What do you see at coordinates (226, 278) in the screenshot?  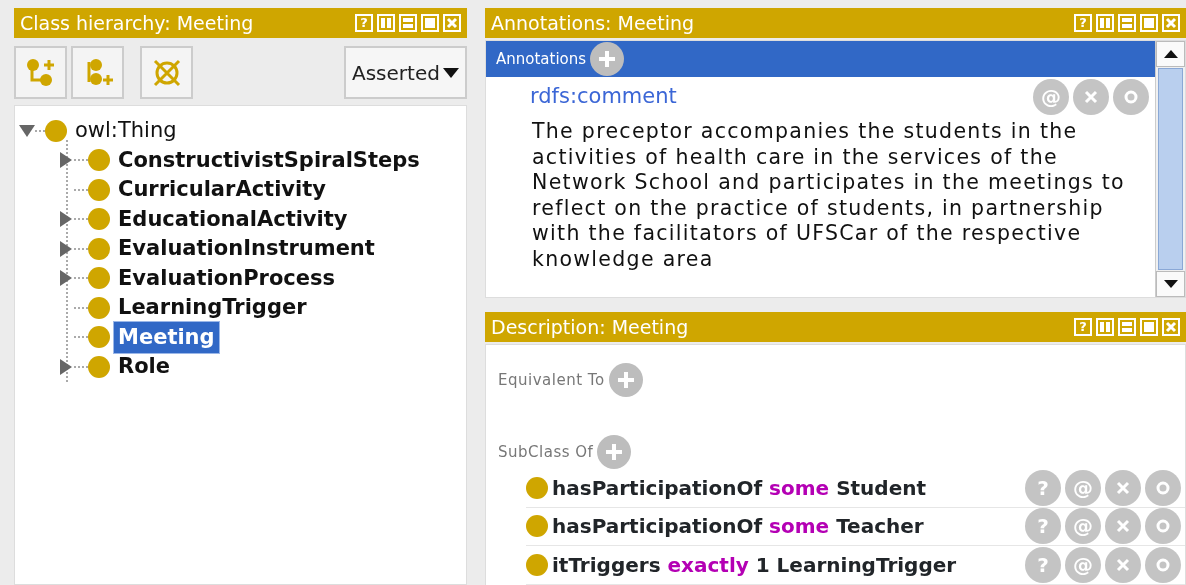 I see `tree-item: EvaluationProcess` at bounding box center [226, 278].